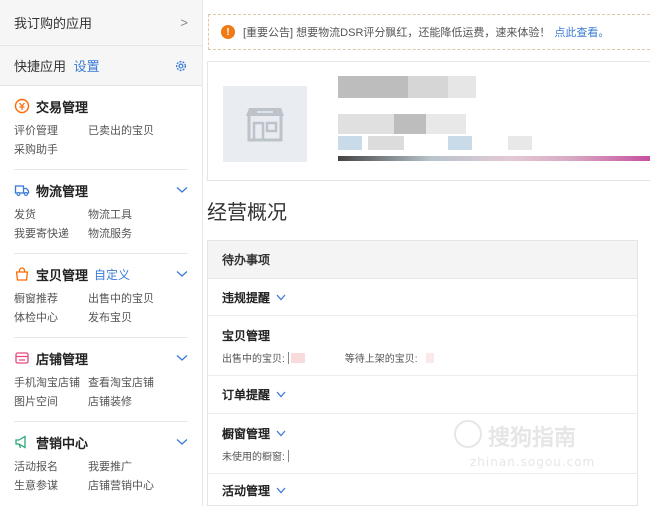  I want to click on trade-icon, so click(22, 106).